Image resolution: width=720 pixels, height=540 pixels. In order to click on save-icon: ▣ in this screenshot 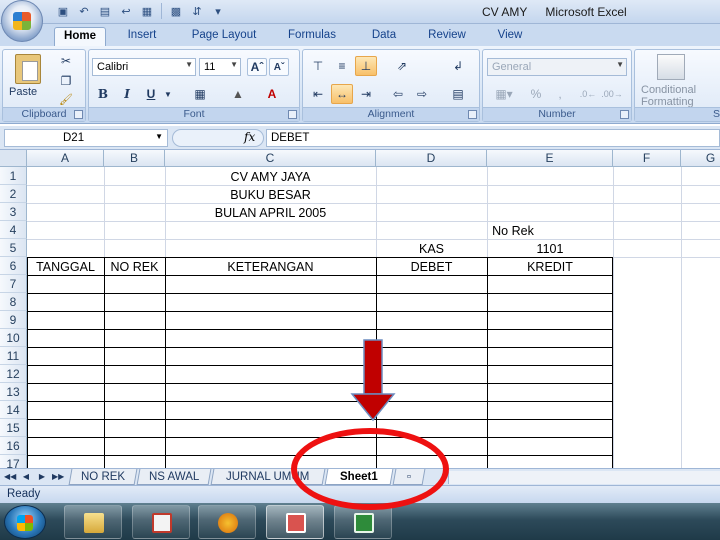, I will do `click(63, 11)`.